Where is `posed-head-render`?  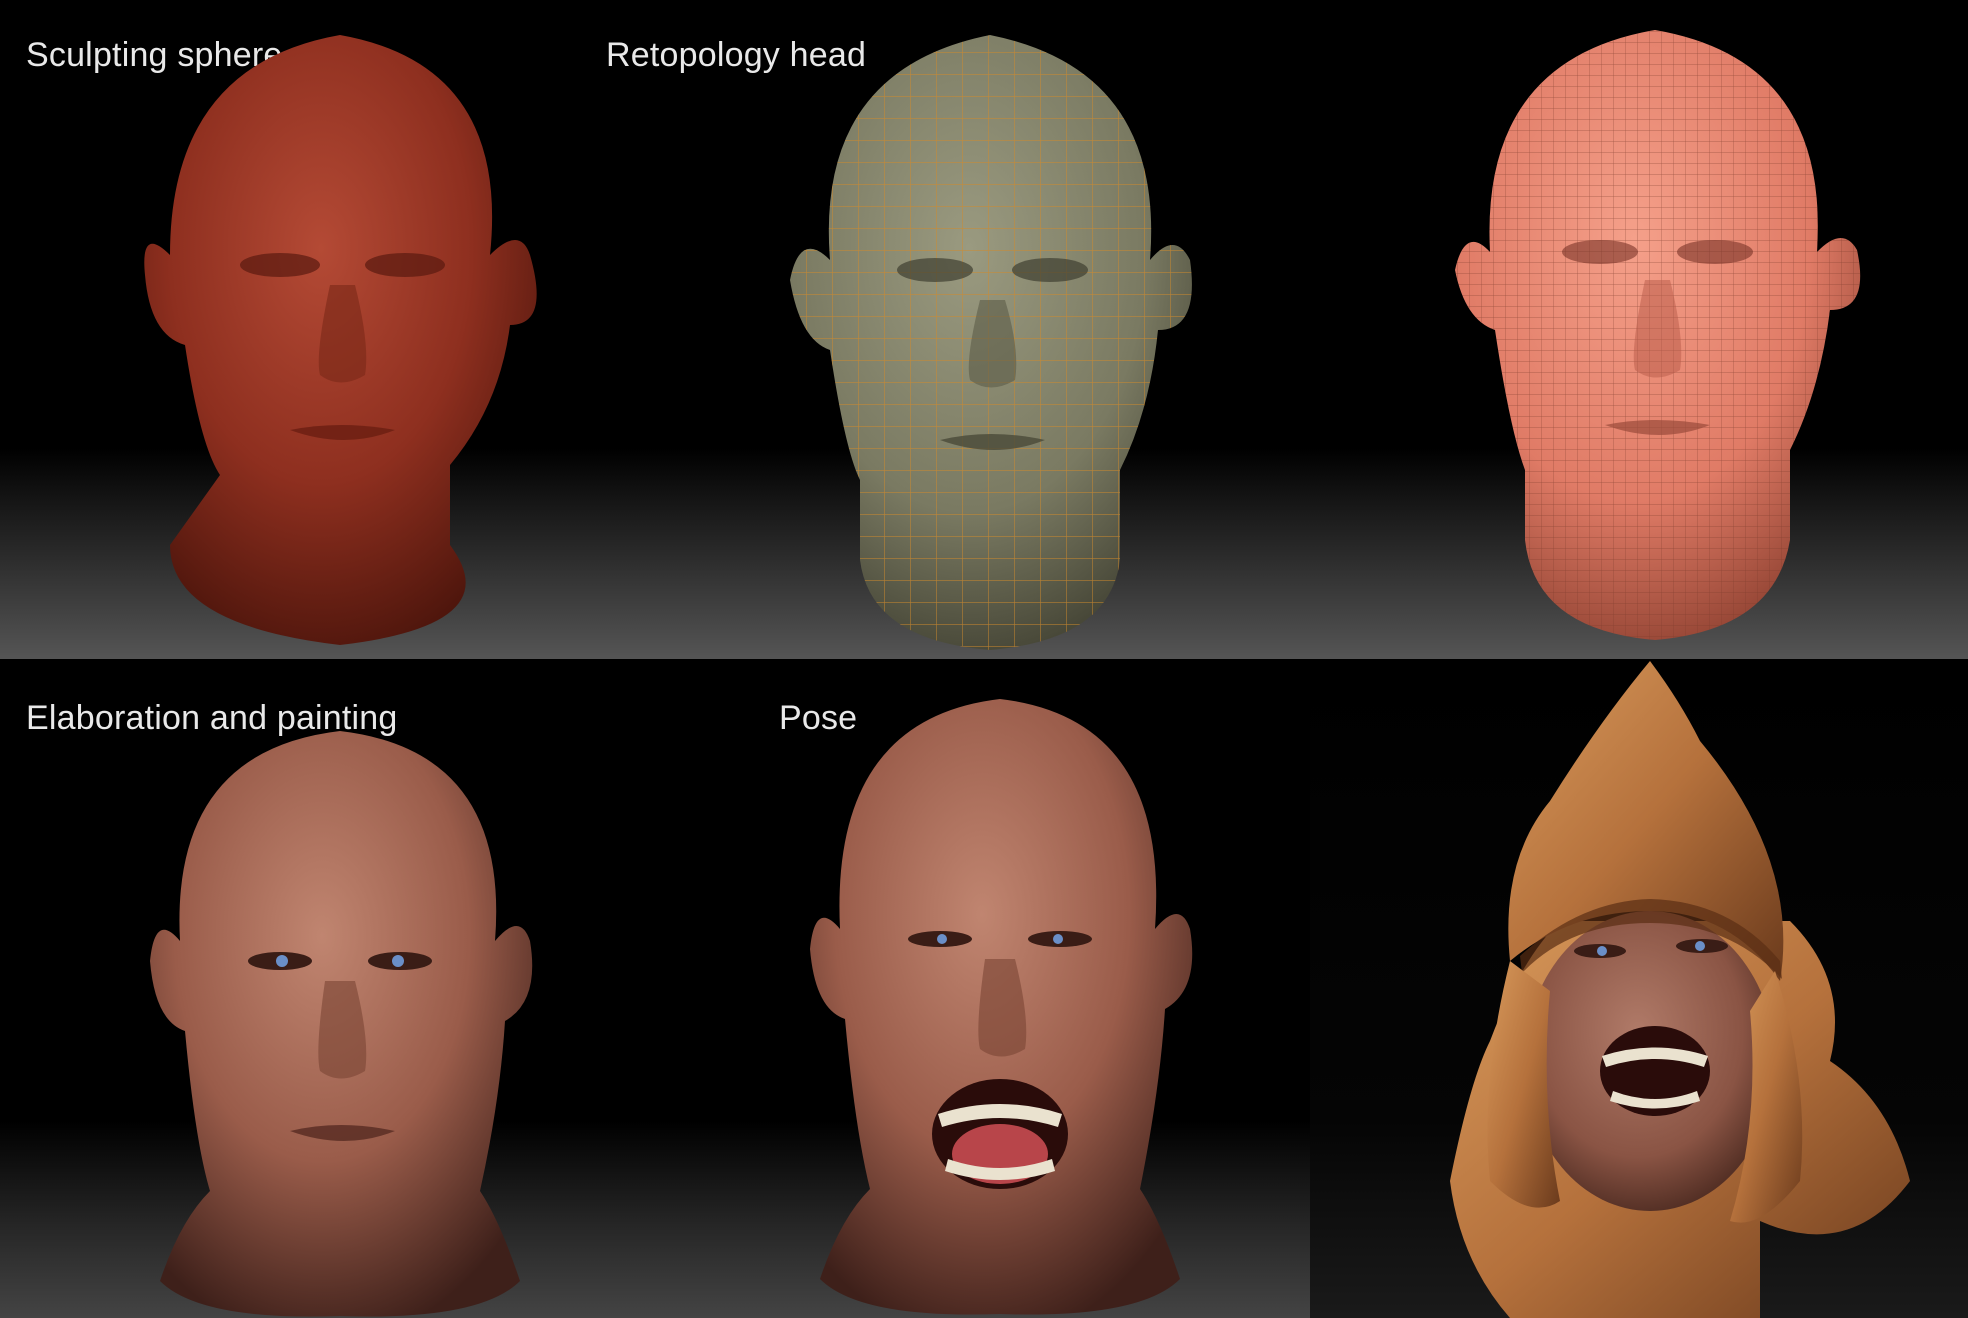 posed-head-render is located at coordinates (1001, 1007).